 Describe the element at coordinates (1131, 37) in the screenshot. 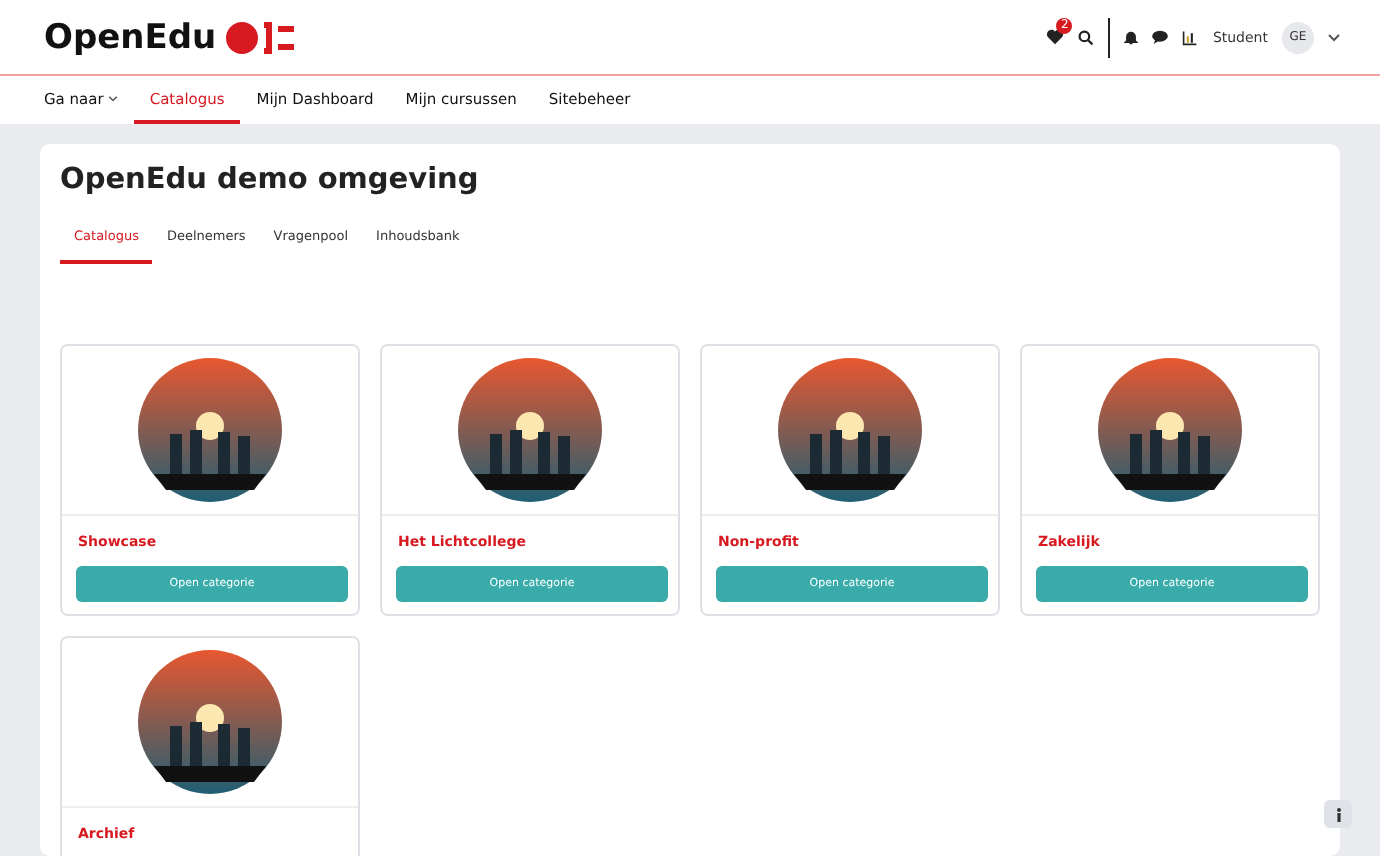

I see `bell-icon` at that location.